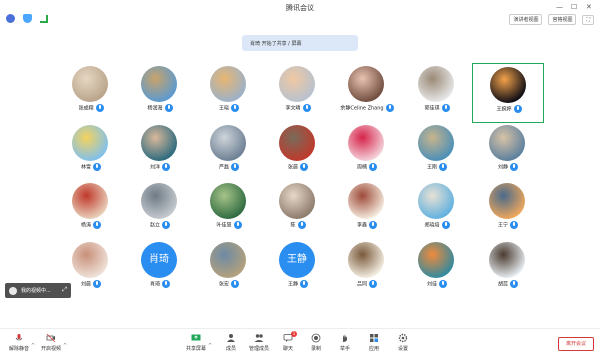 The height and width of the screenshot is (357, 600). I want to click on participant-name: 李鑫, so click(361, 225).